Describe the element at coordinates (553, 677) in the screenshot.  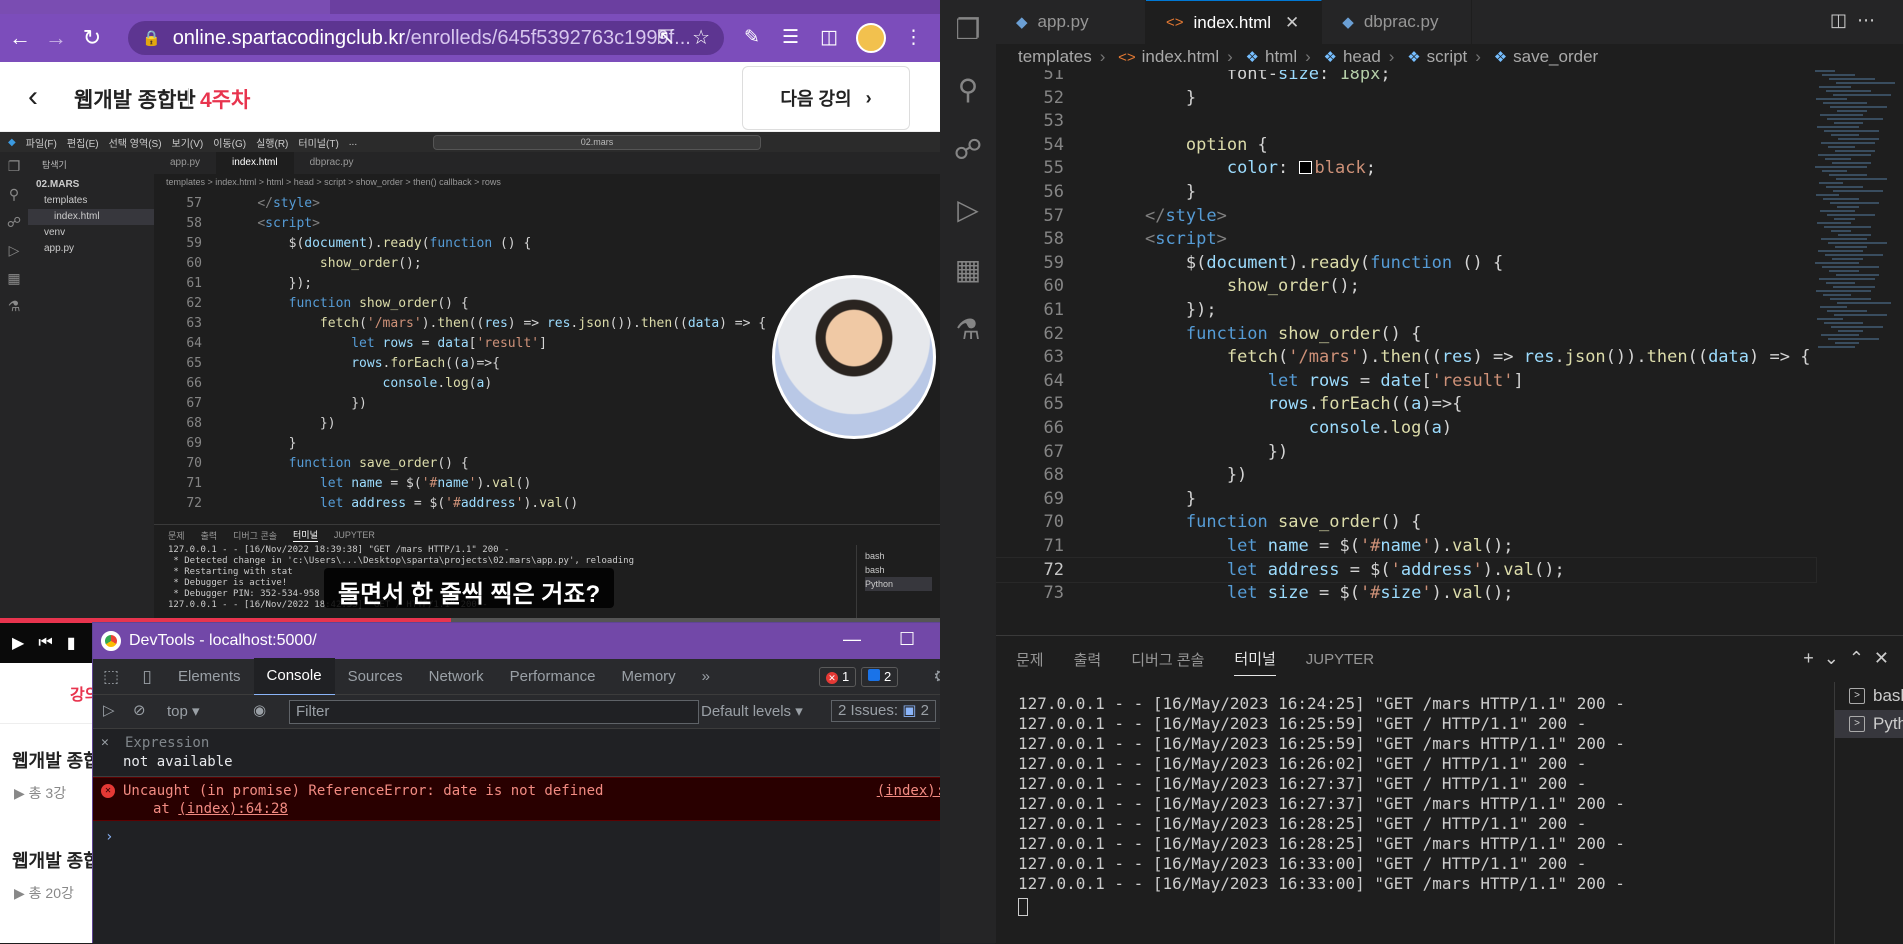
I see `tab-performance: Performance` at that location.